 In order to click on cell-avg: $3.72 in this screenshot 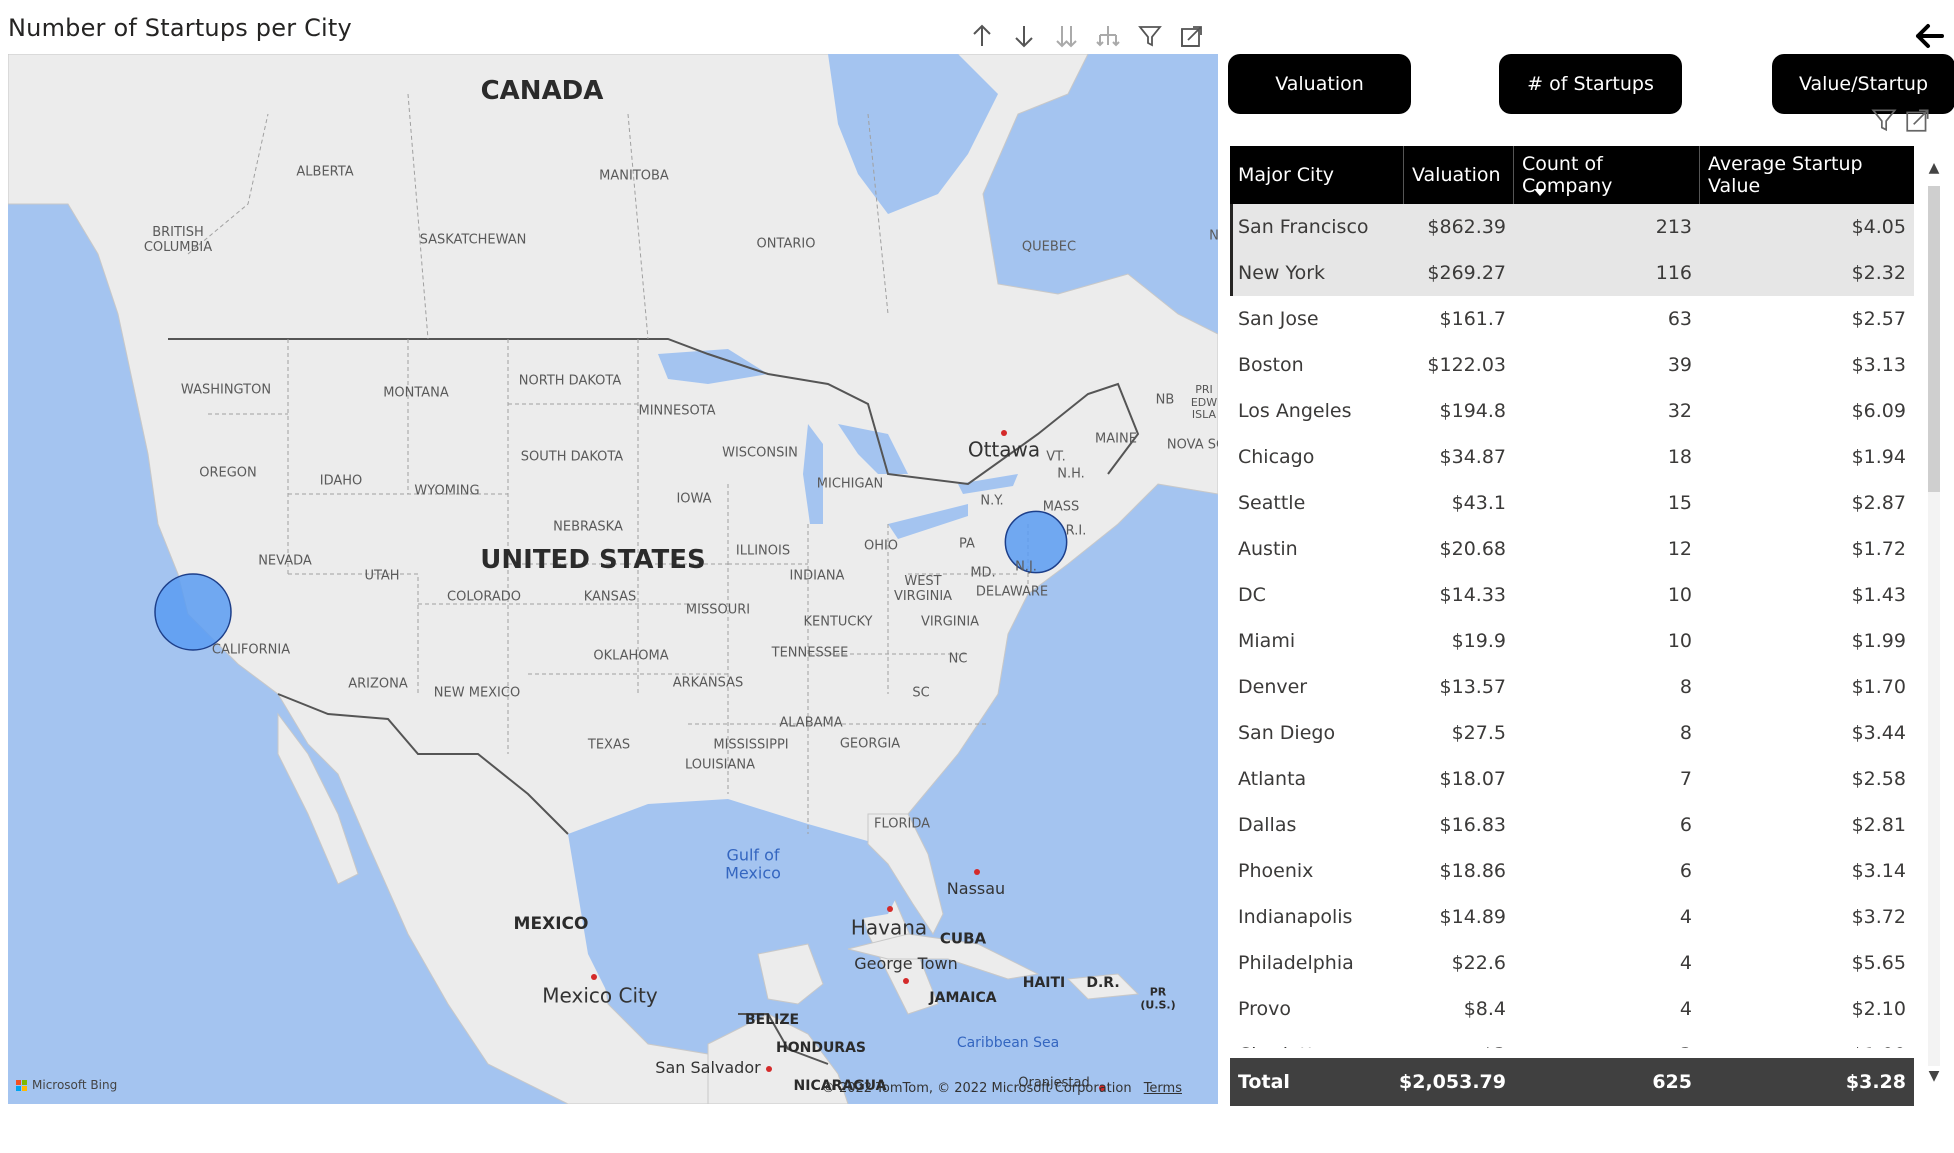, I will do `click(1878, 917)`.